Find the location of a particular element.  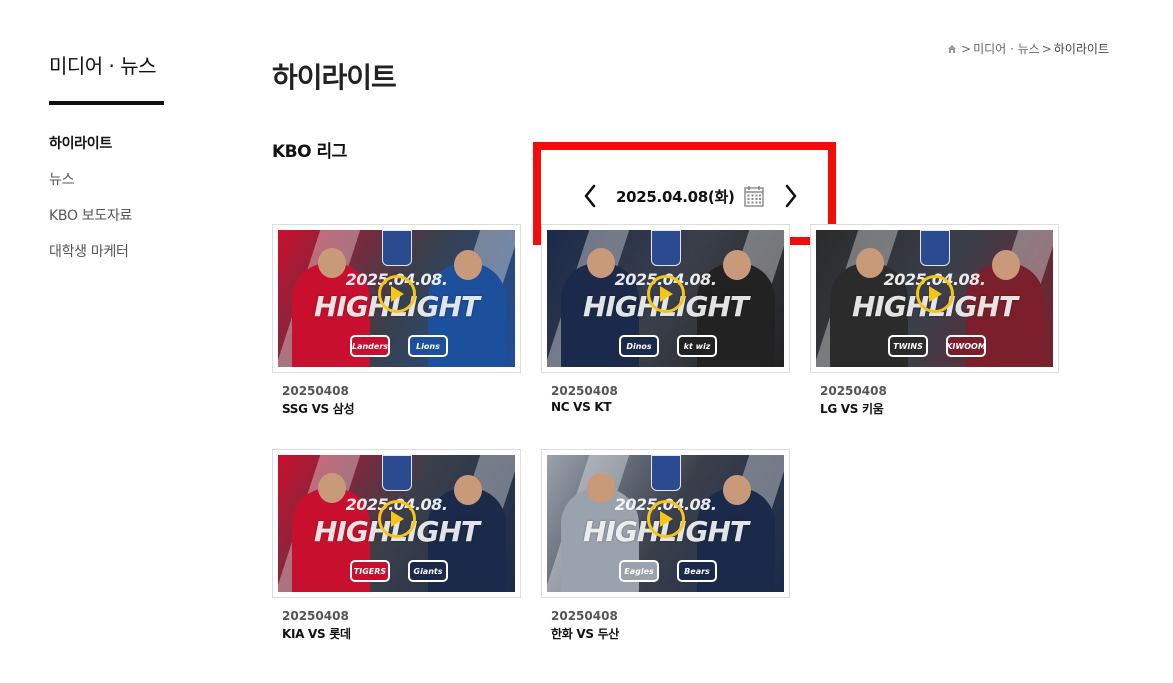

team-logo-away: Lions is located at coordinates (428, 346).